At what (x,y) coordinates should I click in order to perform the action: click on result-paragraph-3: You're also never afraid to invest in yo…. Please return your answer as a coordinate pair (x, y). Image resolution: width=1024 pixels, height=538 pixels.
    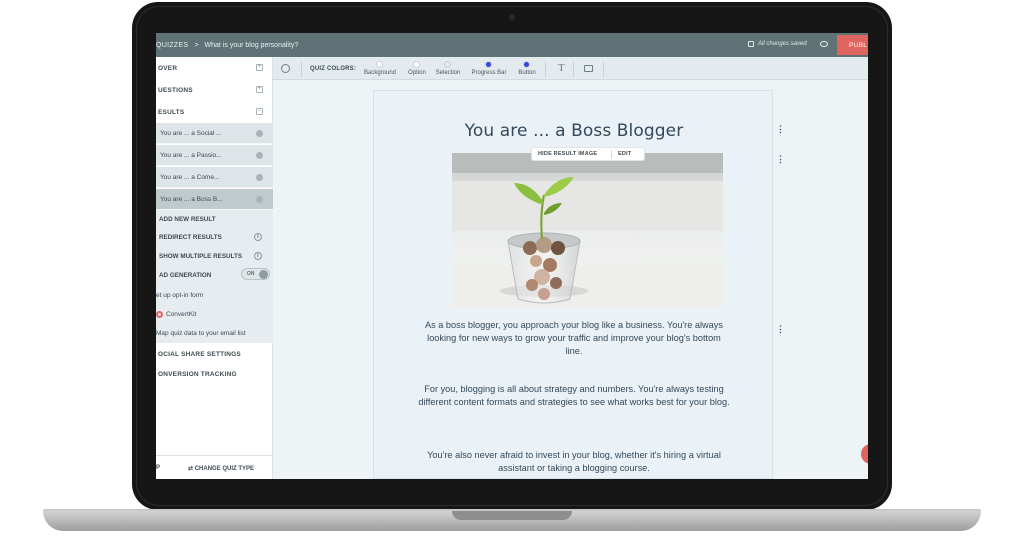
    Looking at the image, I should click on (574, 462).